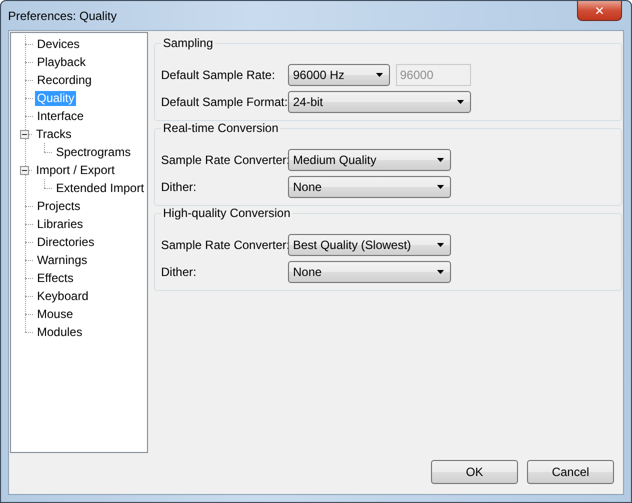  Describe the element at coordinates (339, 75) in the screenshot. I see `dropdown: 96000 Hz` at that location.